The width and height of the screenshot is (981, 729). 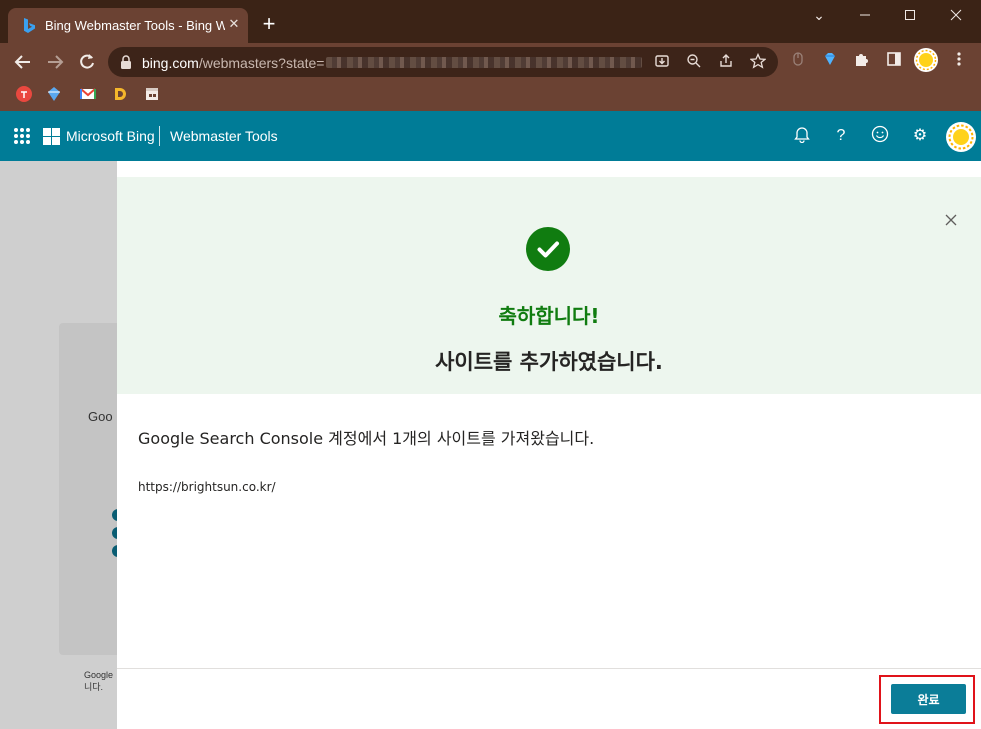 What do you see at coordinates (224, 136) in the screenshot?
I see `product-name: Webmaster Tools` at bounding box center [224, 136].